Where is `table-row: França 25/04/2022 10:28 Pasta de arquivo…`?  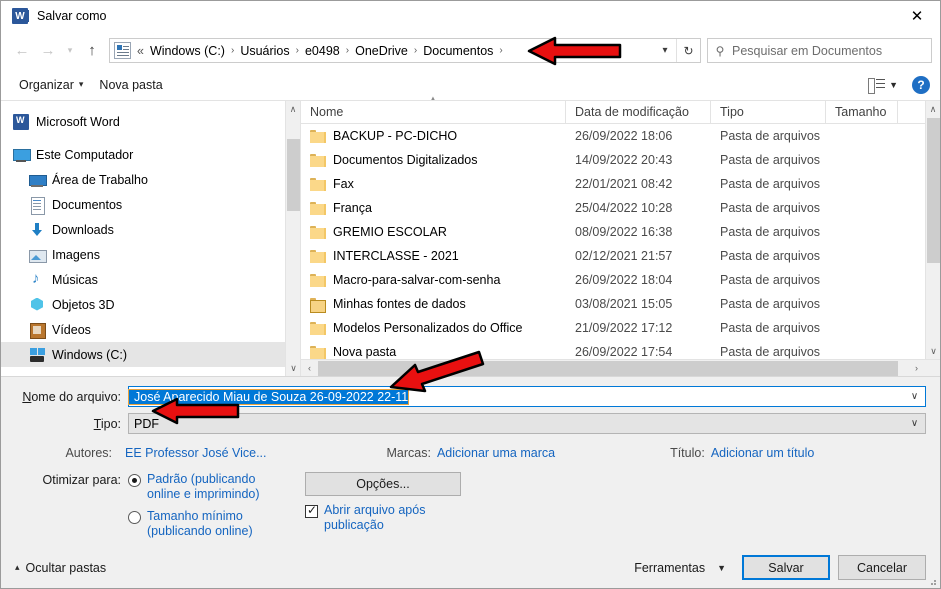
table-row: França 25/04/2022 10:28 Pasta de arquivo… is located at coordinates (620, 208).